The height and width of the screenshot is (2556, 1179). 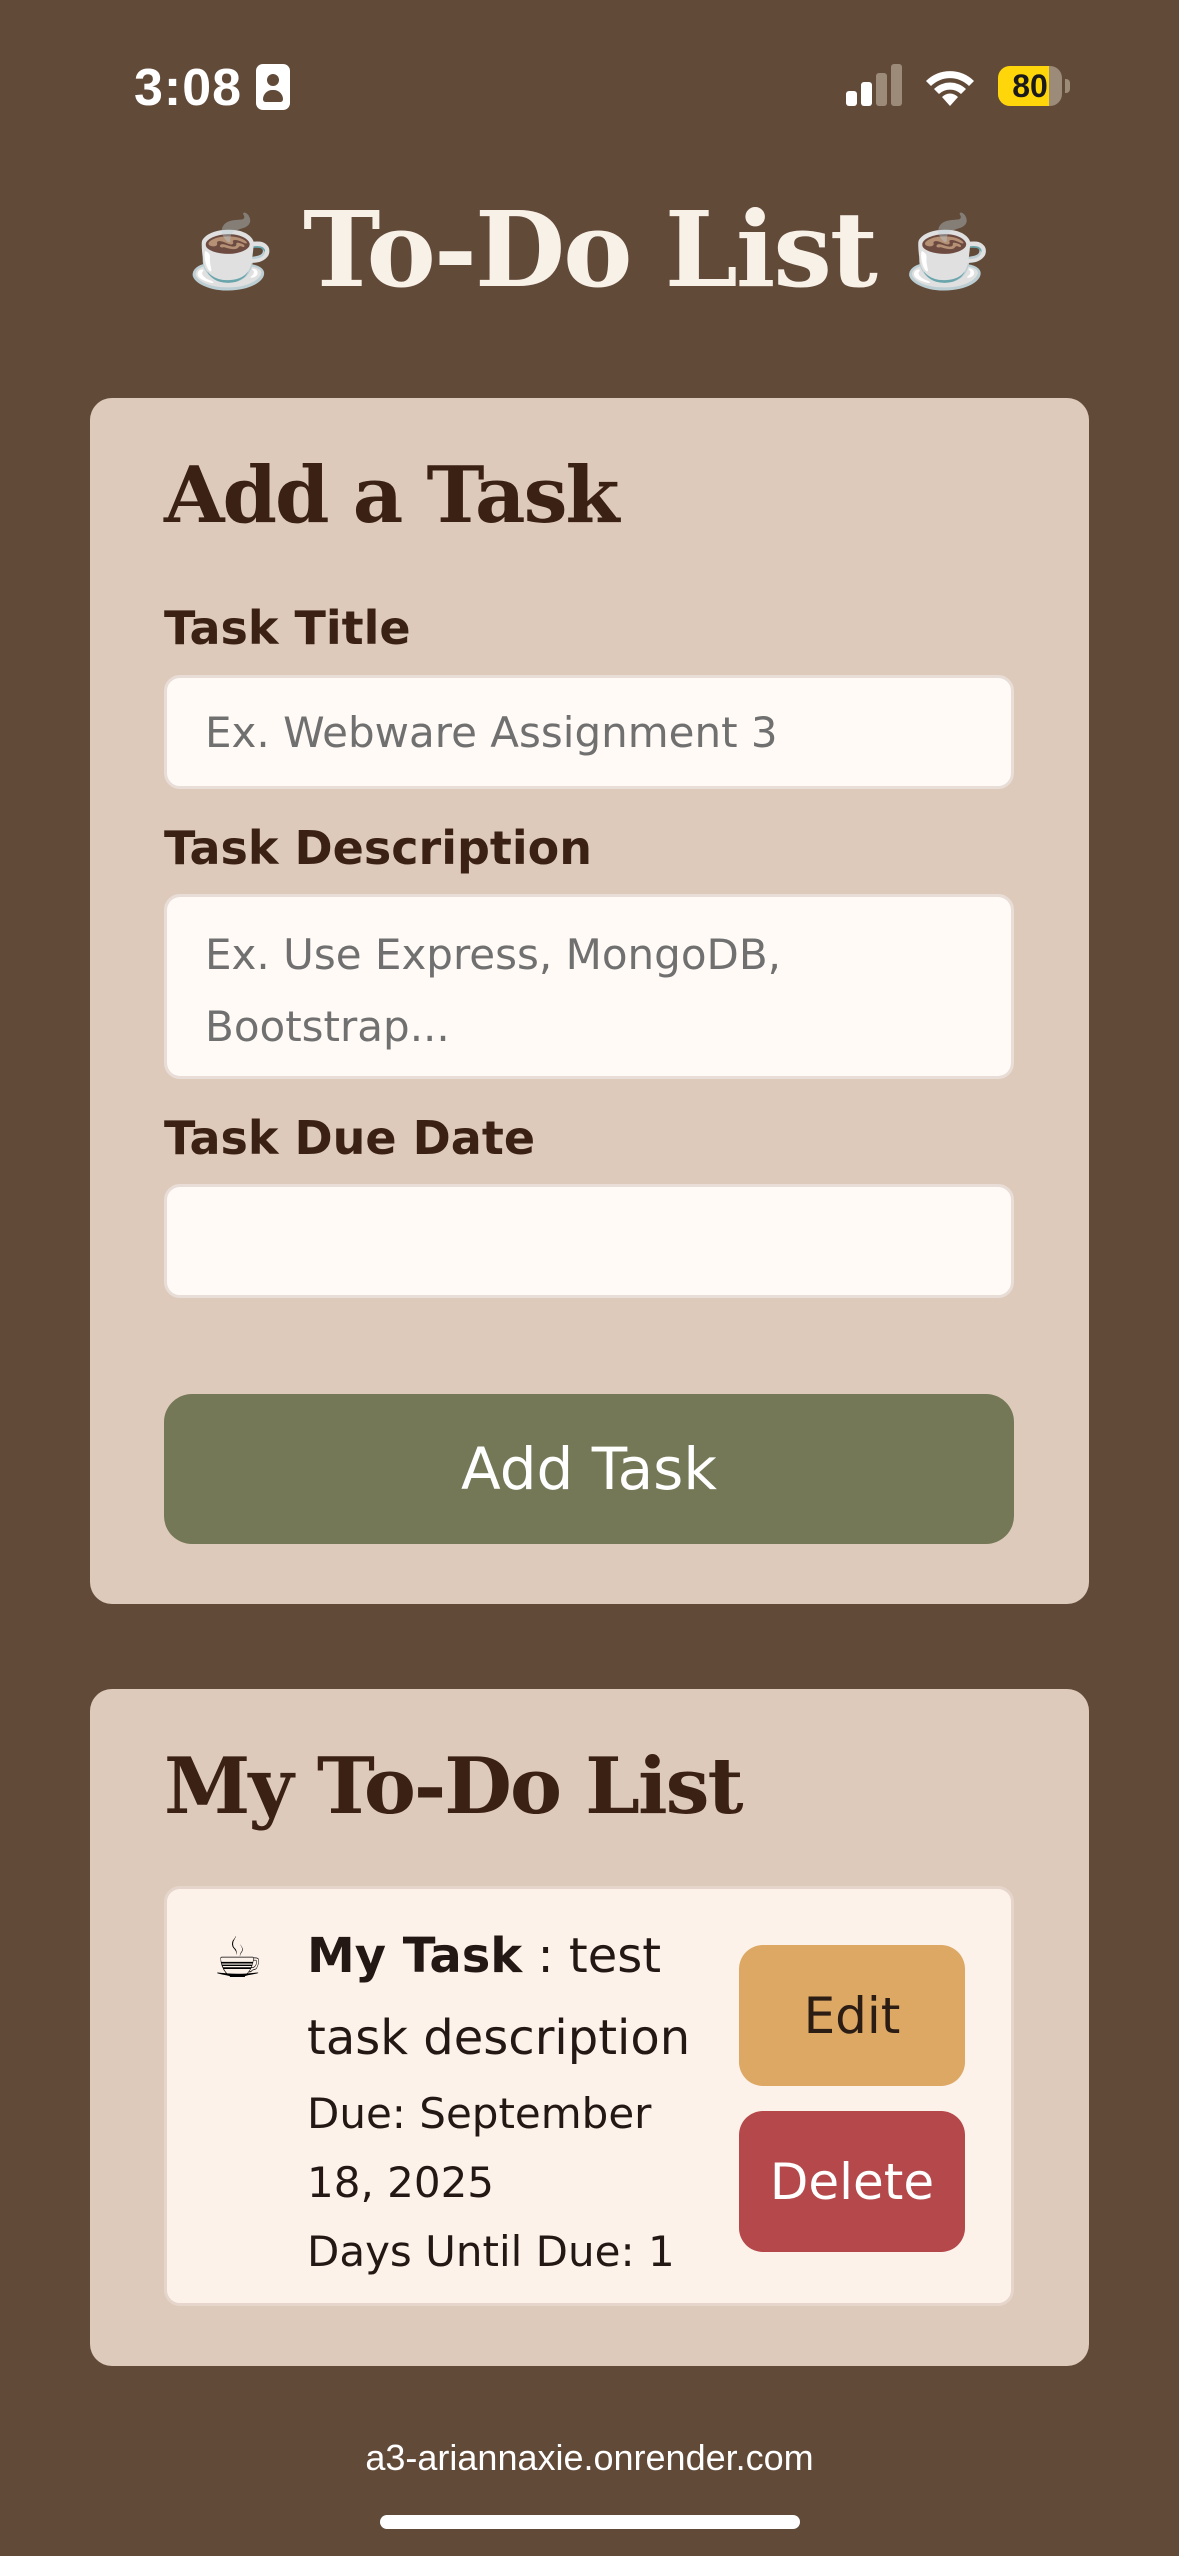 What do you see at coordinates (589, 1469) in the screenshot?
I see `add-task-button: Add Task` at bounding box center [589, 1469].